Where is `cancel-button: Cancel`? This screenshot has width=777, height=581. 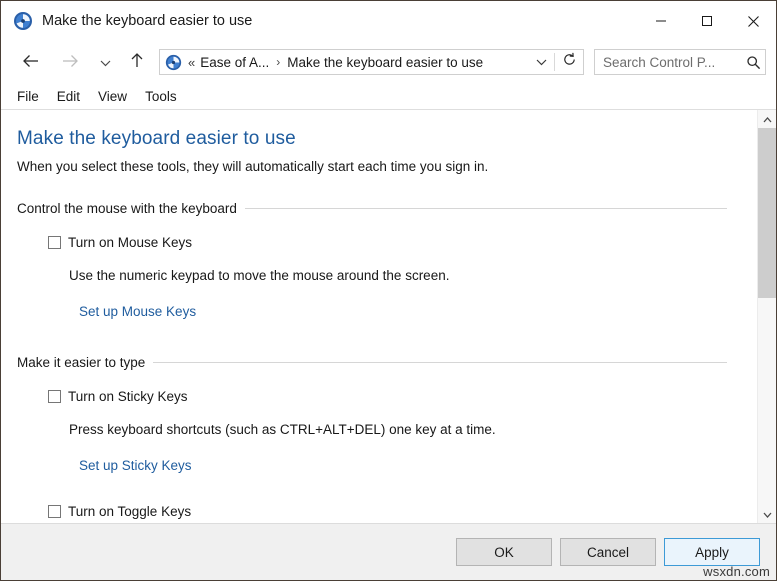 cancel-button: Cancel is located at coordinates (608, 552).